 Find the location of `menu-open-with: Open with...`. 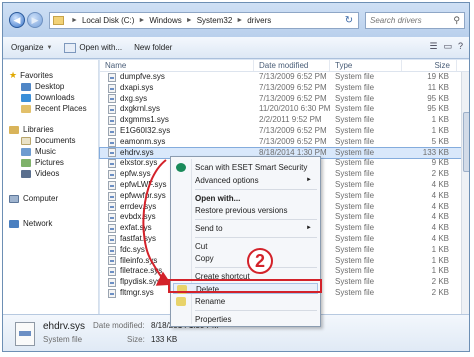

menu-open-with: Open with... is located at coordinates (245, 198).